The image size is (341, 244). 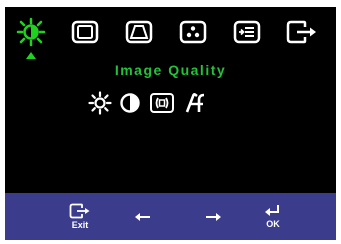 I want to click on menu-title: Image Quality, so click(x=170, y=70).